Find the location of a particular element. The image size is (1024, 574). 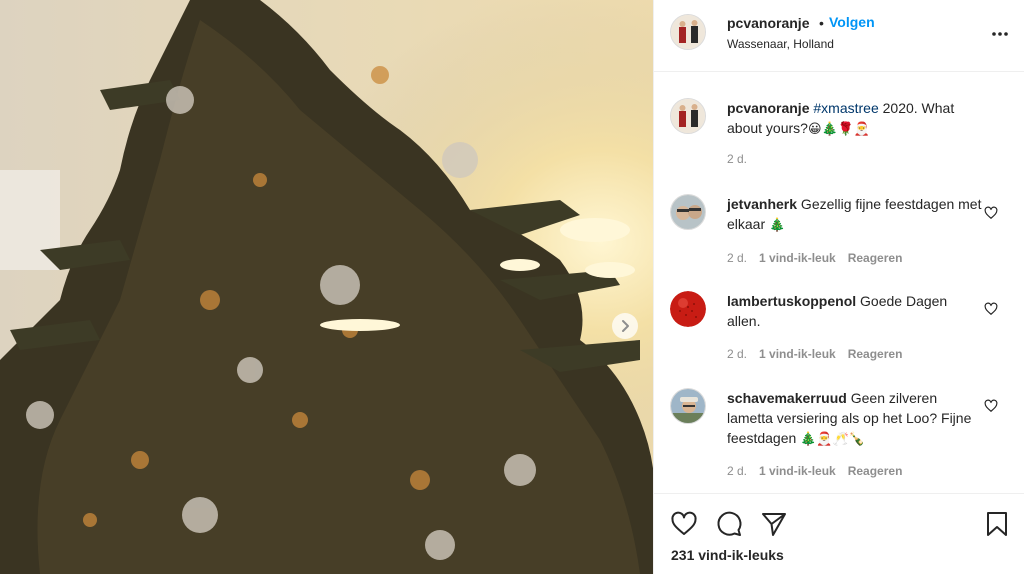

author-username: pcvanoranje is located at coordinates (768, 23).